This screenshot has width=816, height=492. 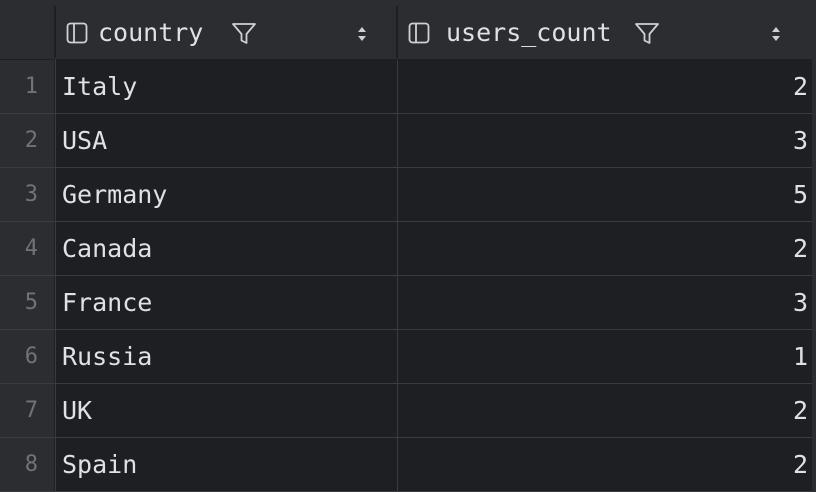 I want to click on cell-country: Spain, so click(x=226, y=464).